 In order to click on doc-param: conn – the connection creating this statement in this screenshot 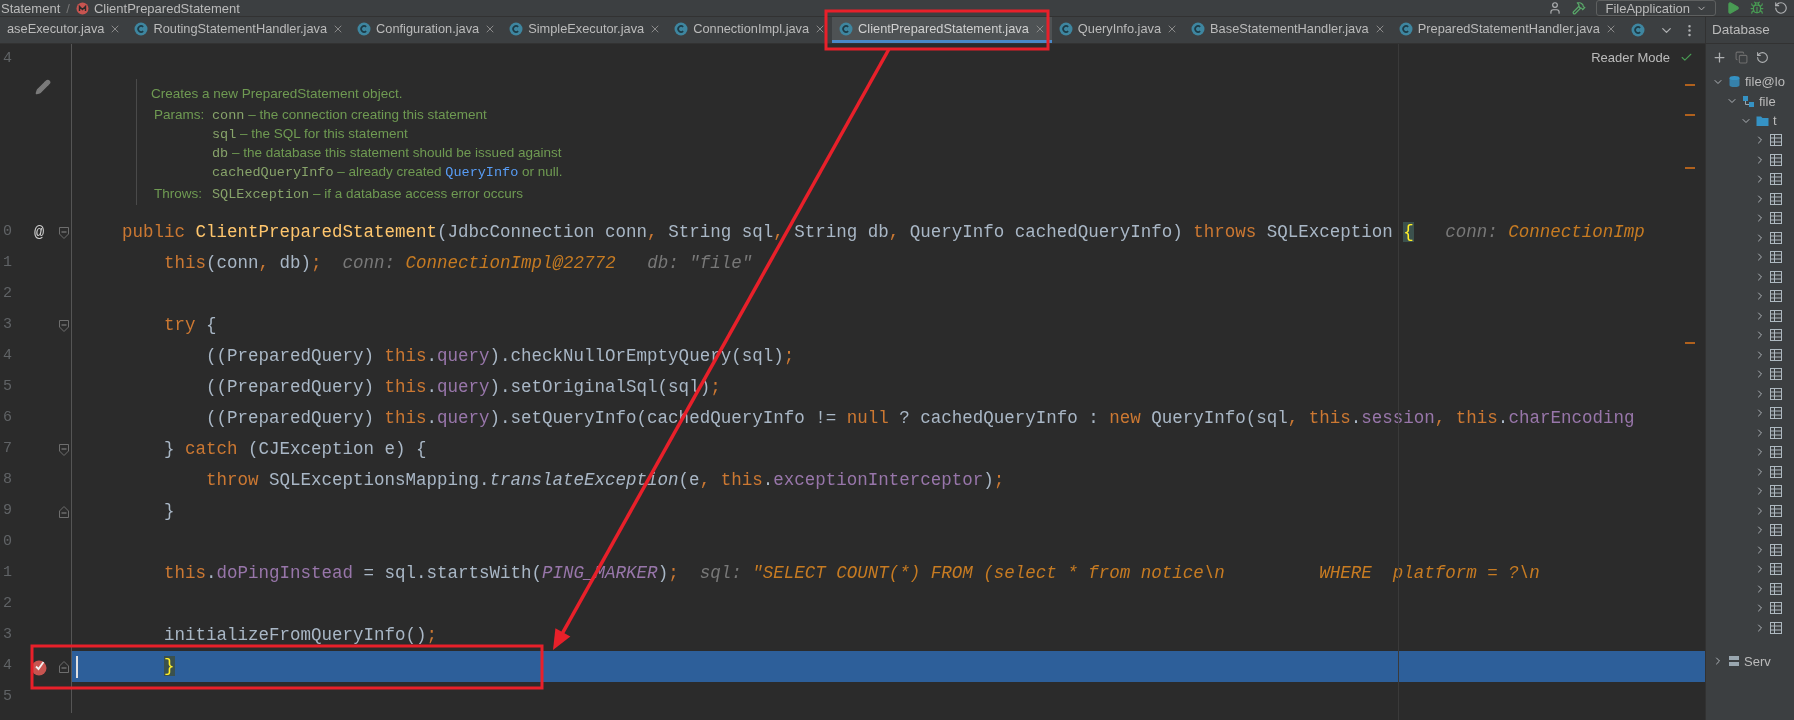, I will do `click(350, 115)`.